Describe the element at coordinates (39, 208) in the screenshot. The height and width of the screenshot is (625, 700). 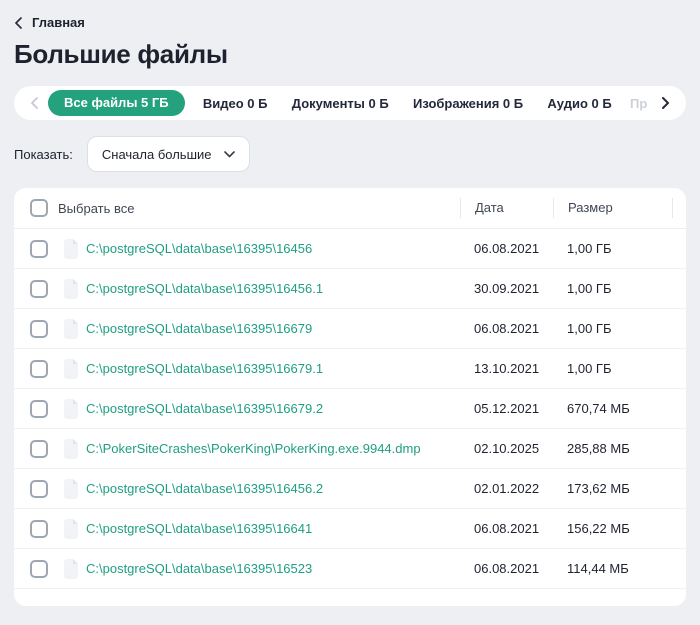
I see `select-all-checkbox` at that location.